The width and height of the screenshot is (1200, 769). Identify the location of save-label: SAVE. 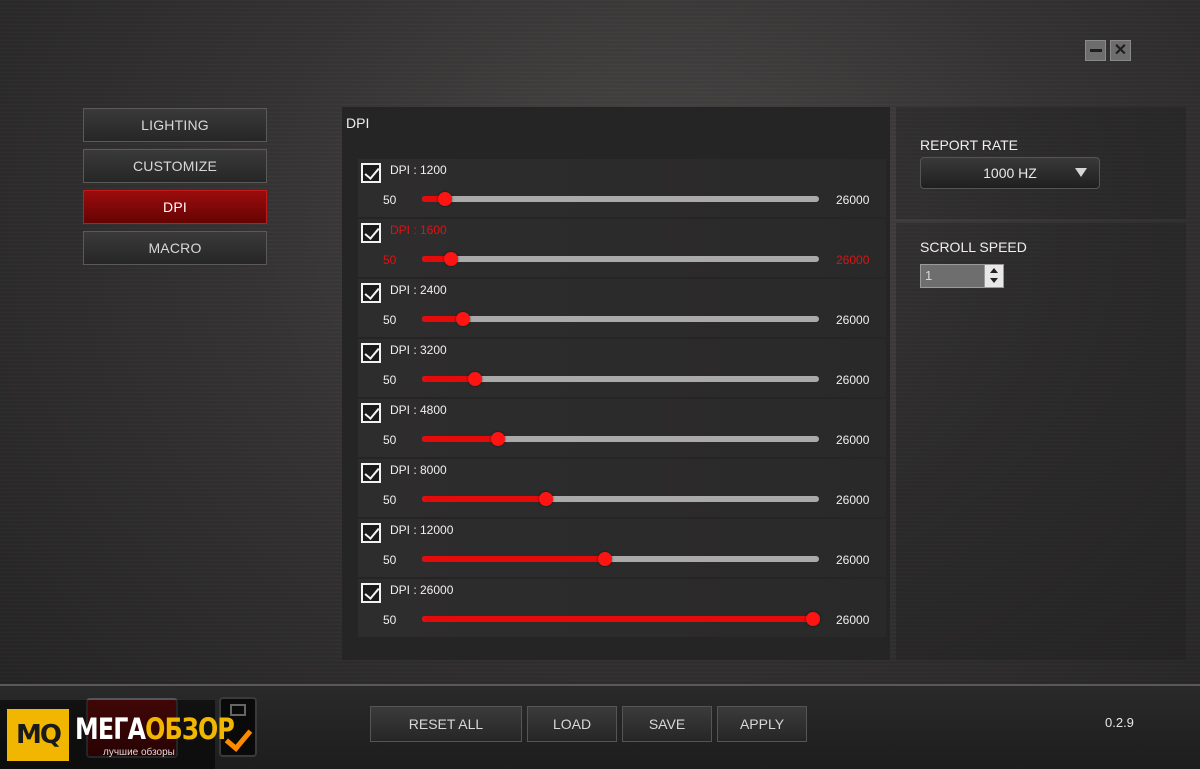
(667, 724).